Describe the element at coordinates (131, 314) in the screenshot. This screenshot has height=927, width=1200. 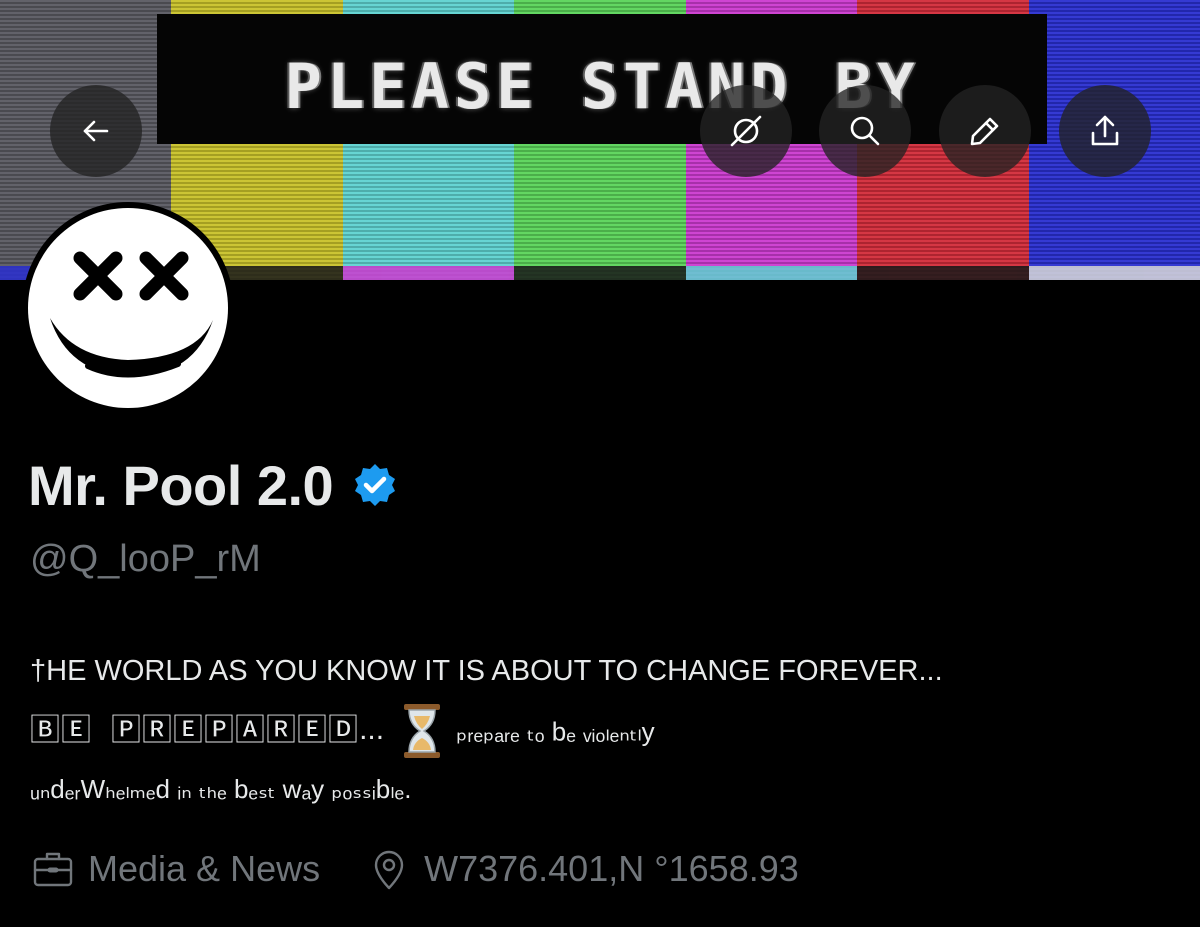
I see `smiley-face-icon` at that location.